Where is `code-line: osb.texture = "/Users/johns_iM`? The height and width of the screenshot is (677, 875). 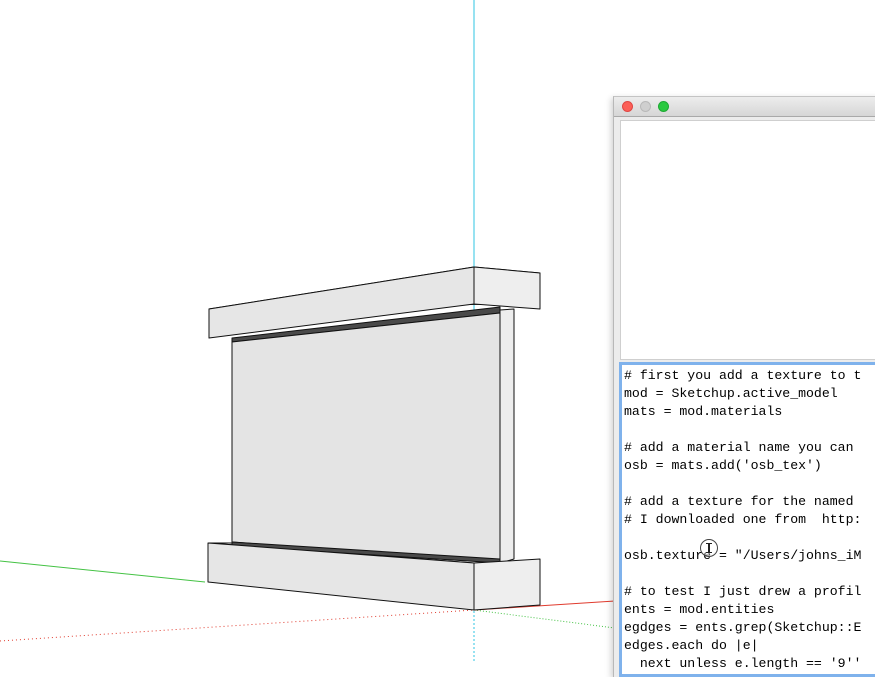 code-line: osb.texture = "/Users/johns_iM is located at coordinates (743, 555).